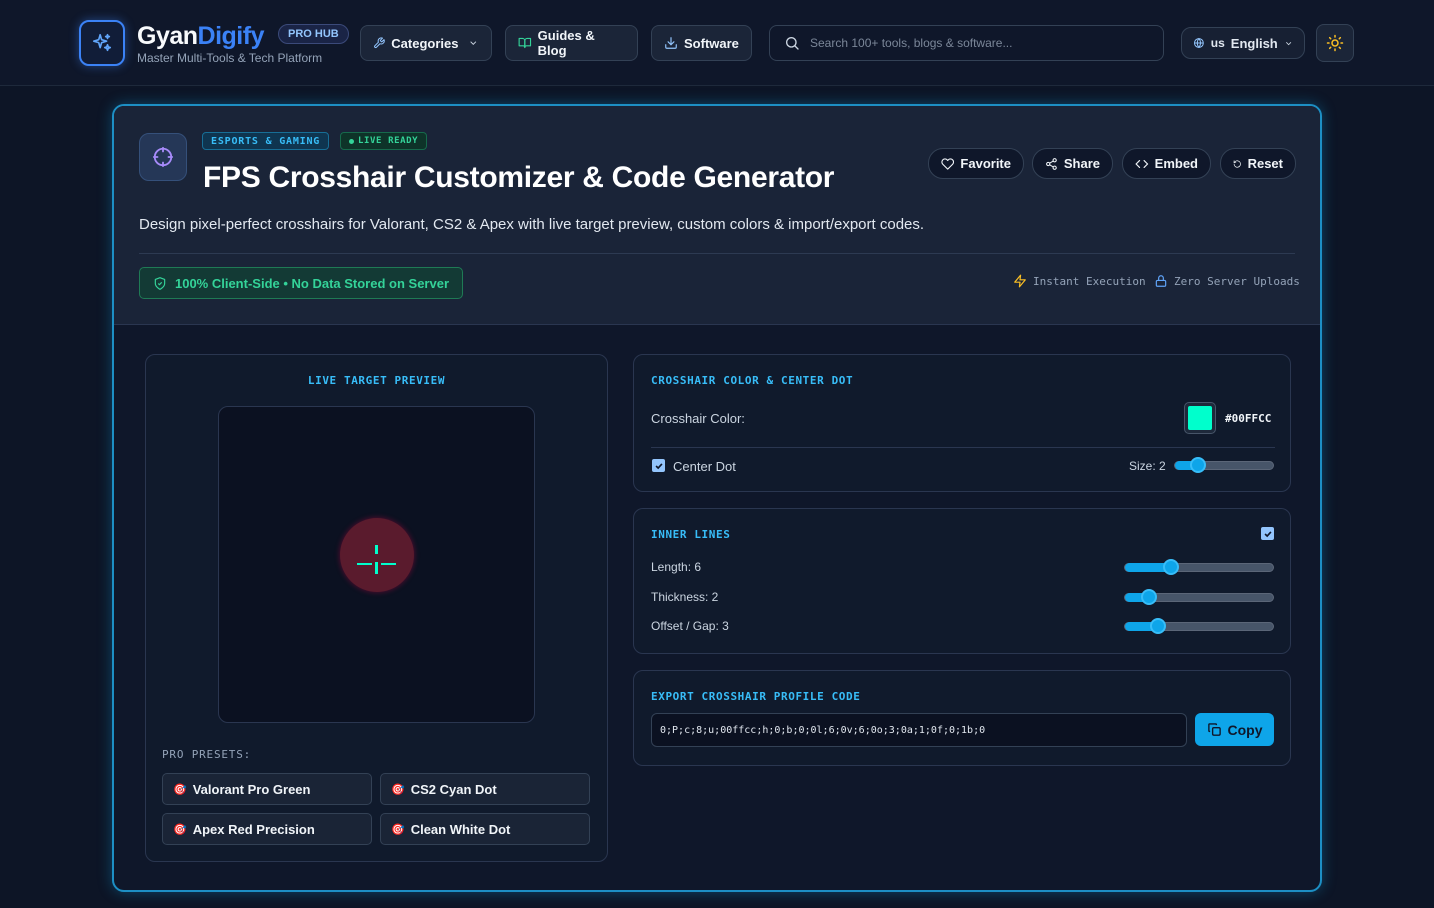 Image resolution: width=1434 pixels, height=908 pixels. I want to click on wrench-icon, so click(379, 43).